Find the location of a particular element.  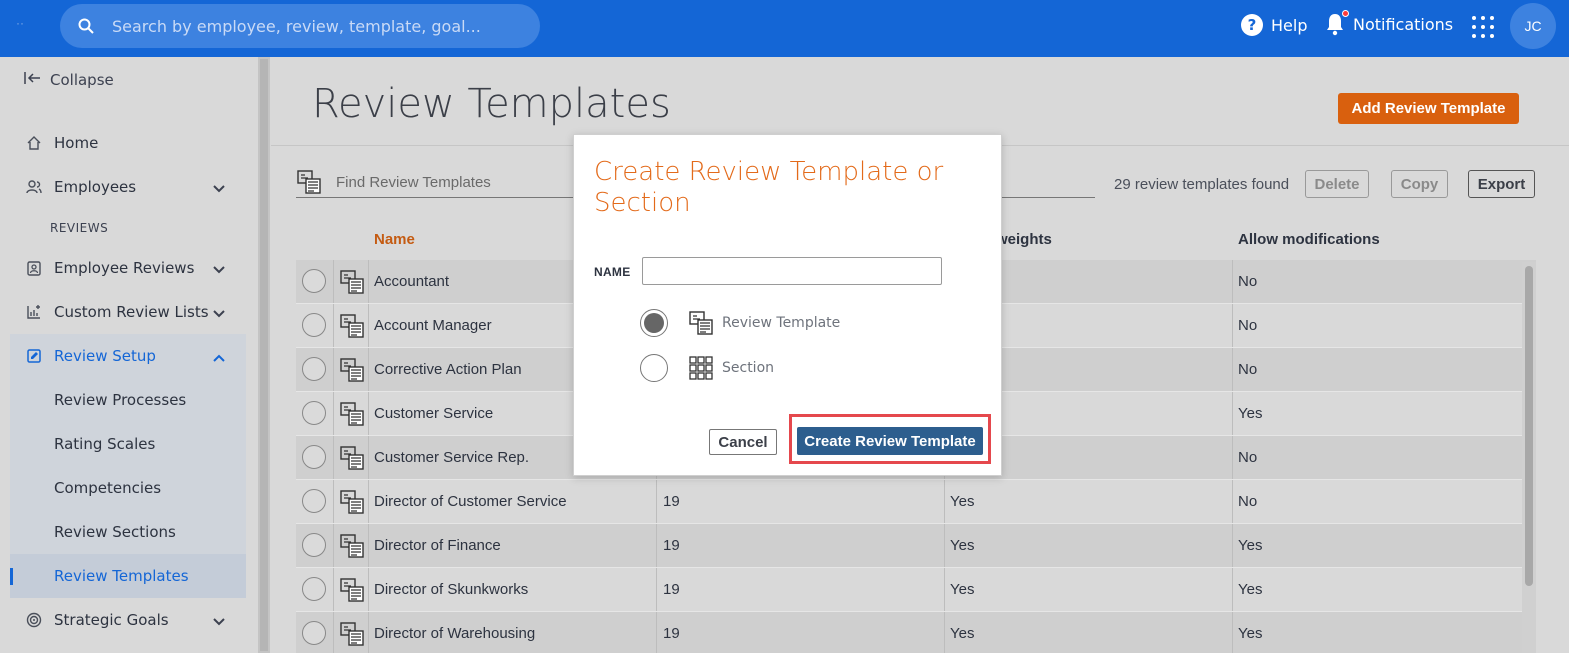

option-review-template: Review Template is located at coordinates (740, 323).